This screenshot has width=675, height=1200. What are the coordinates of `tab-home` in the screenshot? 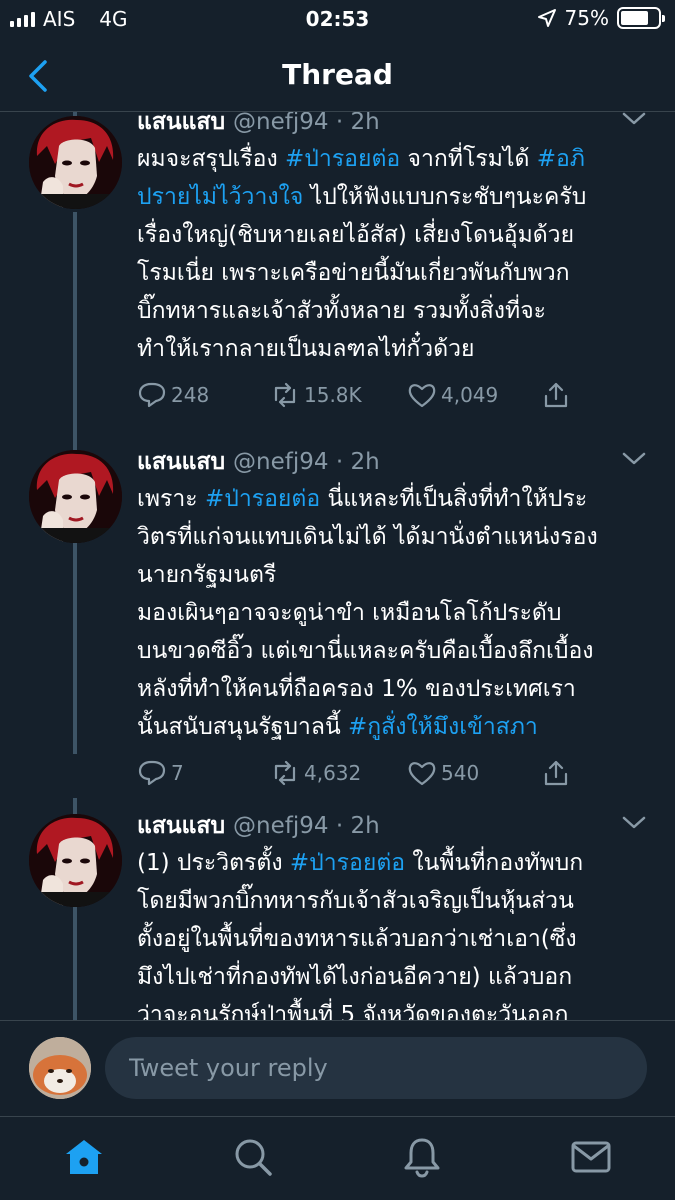 It's located at (84, 1157).